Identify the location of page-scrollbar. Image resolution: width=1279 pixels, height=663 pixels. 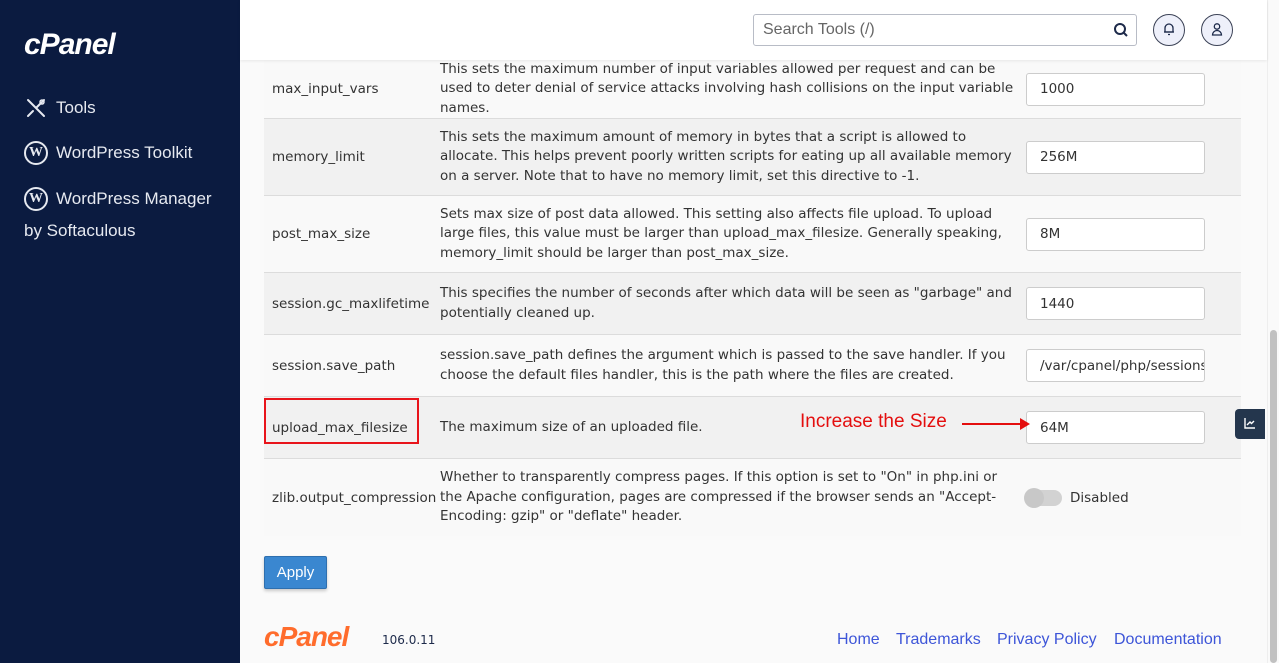
(1273, 331).